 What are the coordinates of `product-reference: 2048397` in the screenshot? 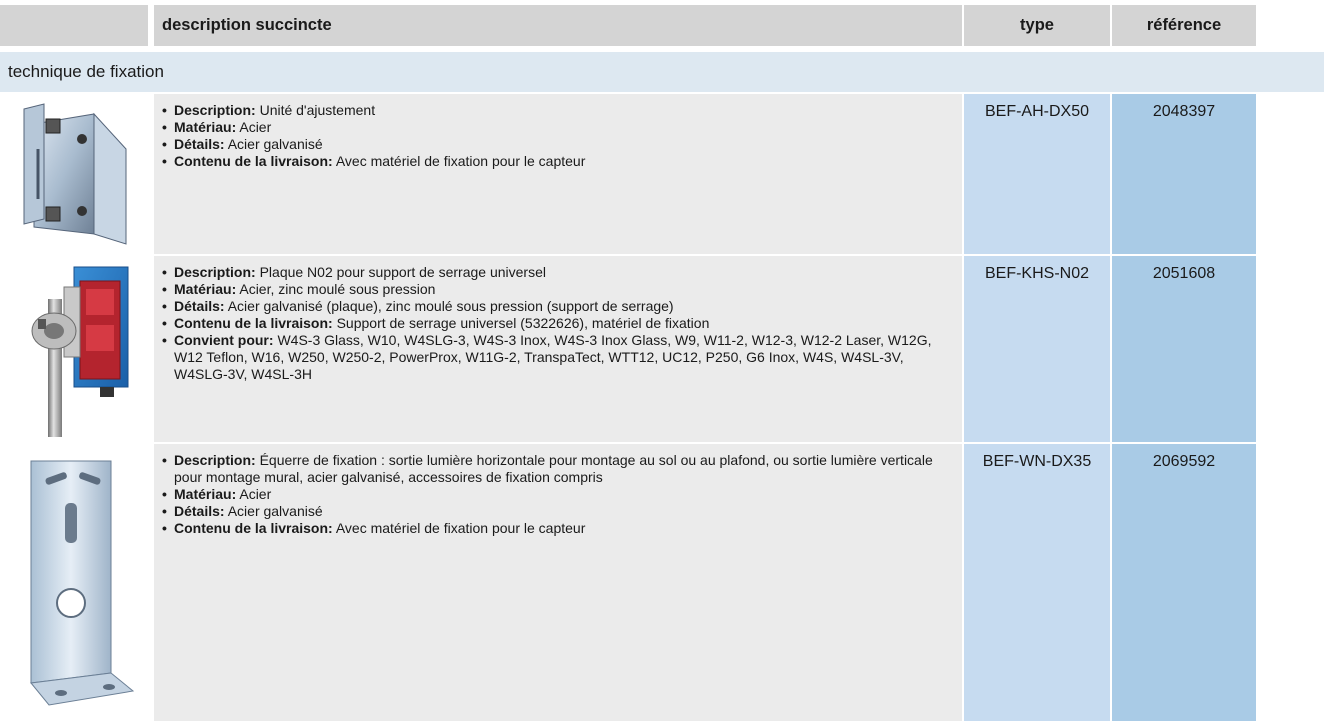 It's located at (1184, 174).